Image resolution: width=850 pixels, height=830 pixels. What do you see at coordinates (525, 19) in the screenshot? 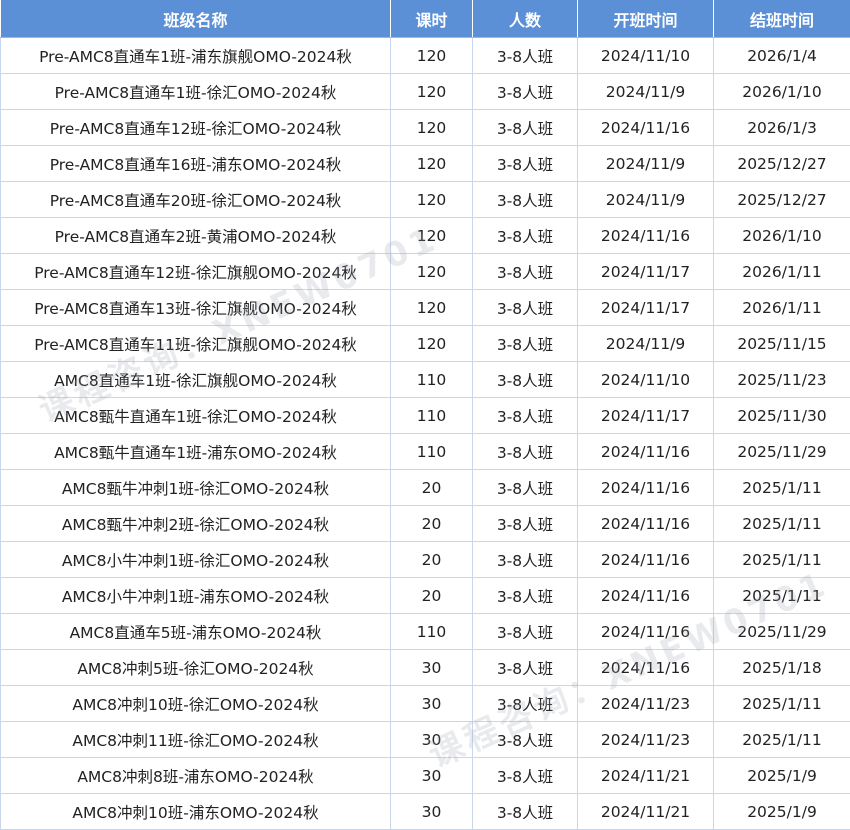
I see `header-class-size: 人数` at bounding box center [525, 19].